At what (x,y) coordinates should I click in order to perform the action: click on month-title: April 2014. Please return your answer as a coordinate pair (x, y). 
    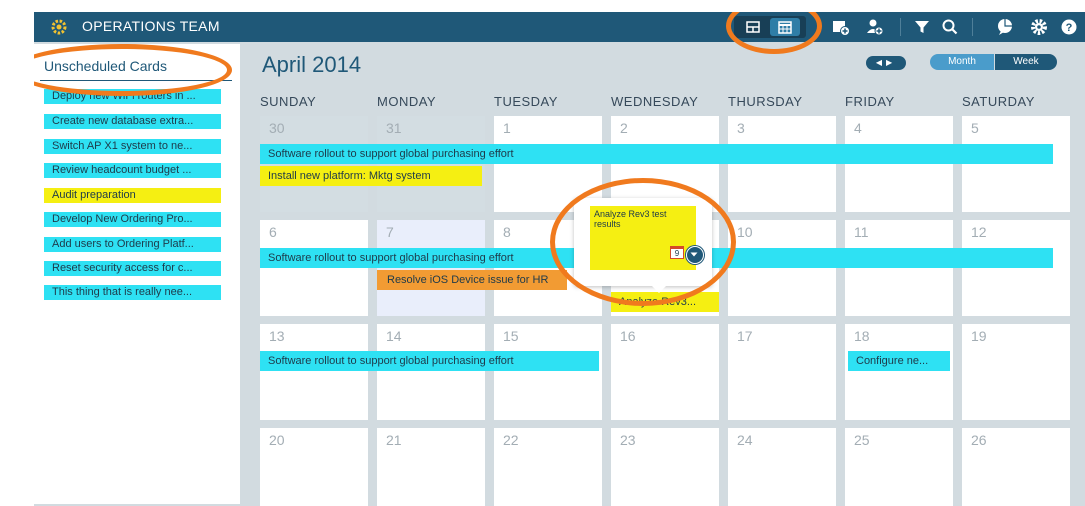
    Looking at the image, I should click on (312, 64).